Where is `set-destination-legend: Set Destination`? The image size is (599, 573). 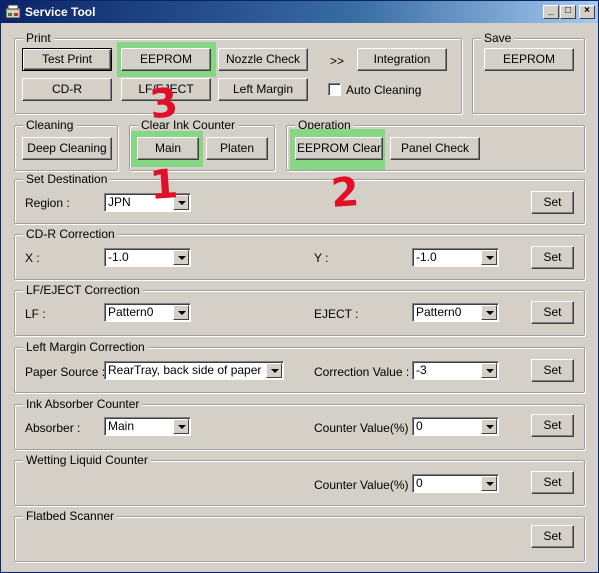
set-destination-legend: Set Destination is located at coordinates (67, 179).